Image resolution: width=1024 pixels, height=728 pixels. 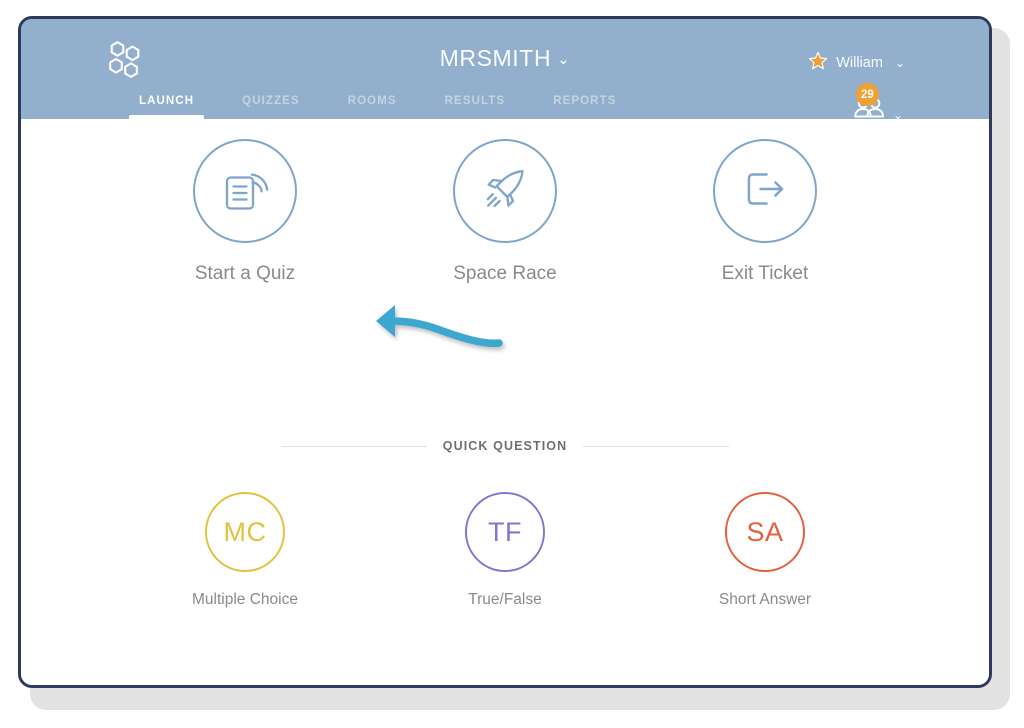 I want to click on tab-rooms: ROOMS, so click(x=372, y=107).